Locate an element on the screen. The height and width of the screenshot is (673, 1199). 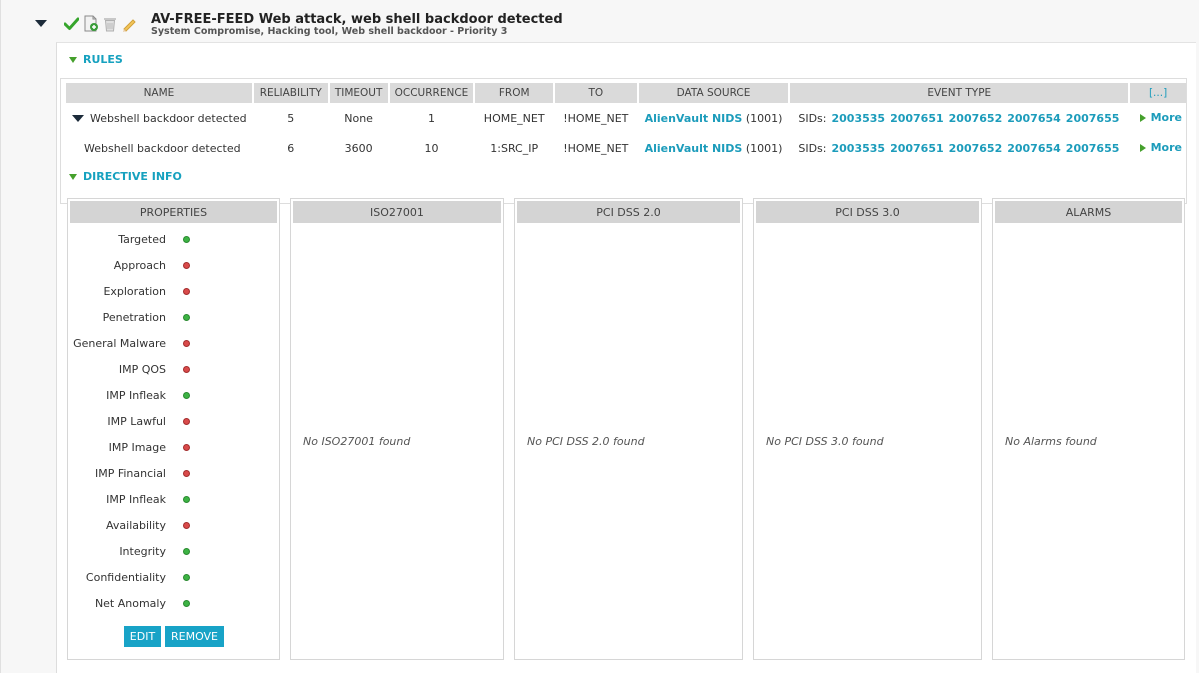
sids-label: SIDs: is located at coordinates (812, 148).